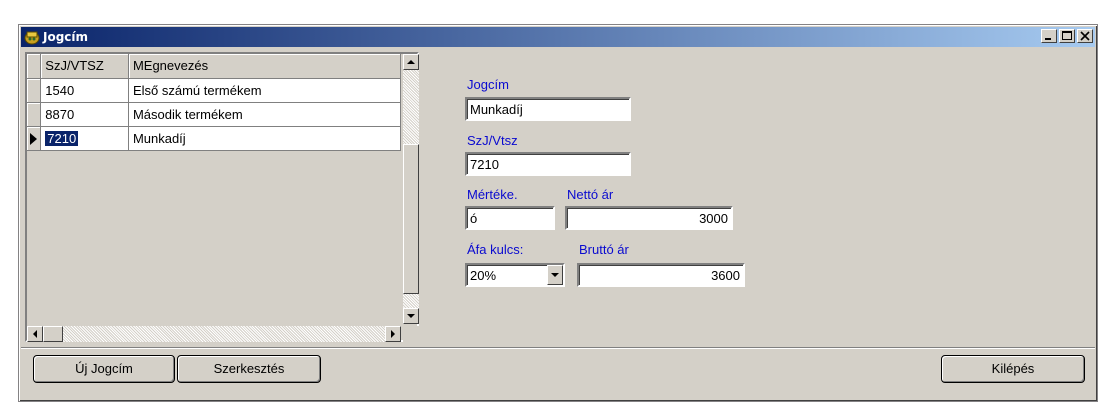  What do you see at coordinates (62, 138) in the screenshot?
I see `cell-code-text: 7210` at bounding box center [62, 138].